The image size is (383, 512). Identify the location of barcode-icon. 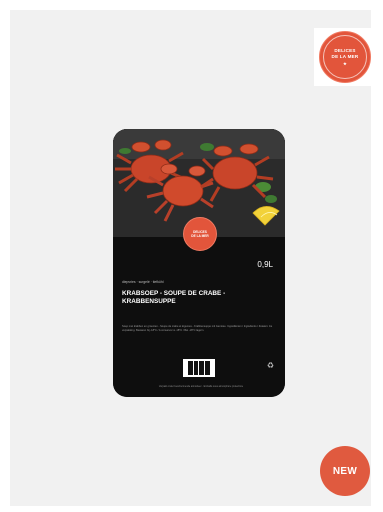
(199, 368).